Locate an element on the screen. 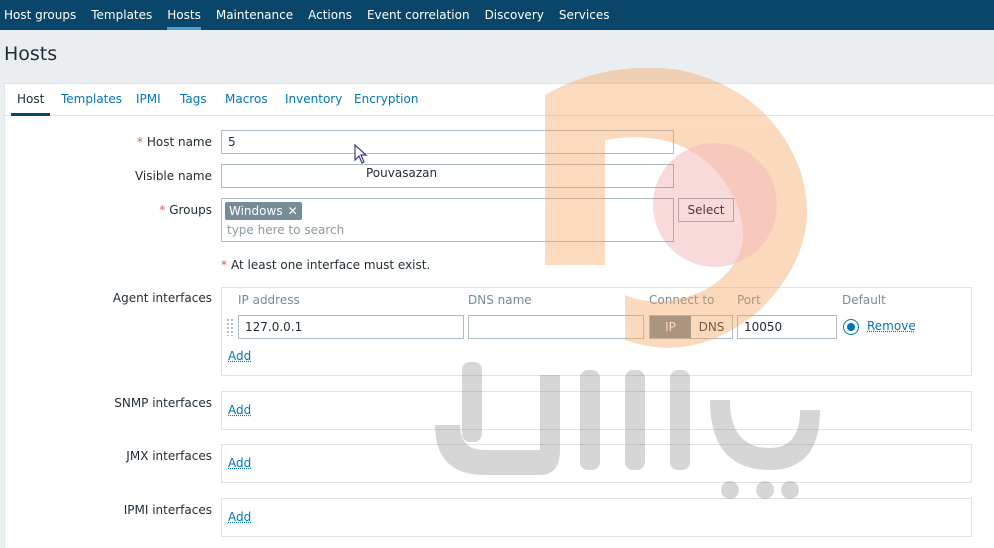  add-snmp-interface-link: Add is located at coordinates (239, 410).